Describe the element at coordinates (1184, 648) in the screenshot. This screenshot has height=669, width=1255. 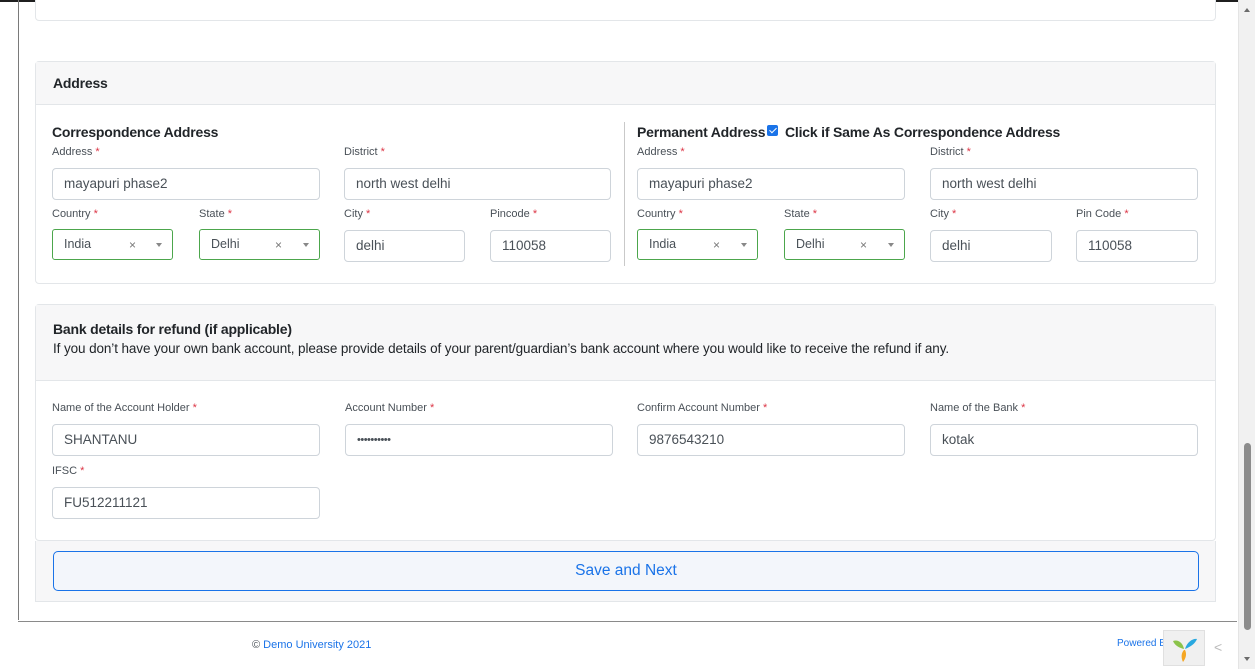
I see `vendor-logo-icon` at that location.